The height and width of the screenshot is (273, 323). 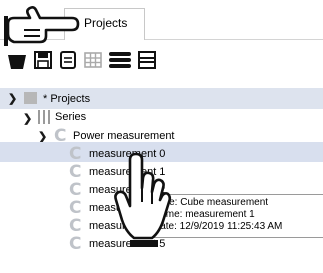 I want to click on basket-icon, so click(x=17, y=60).